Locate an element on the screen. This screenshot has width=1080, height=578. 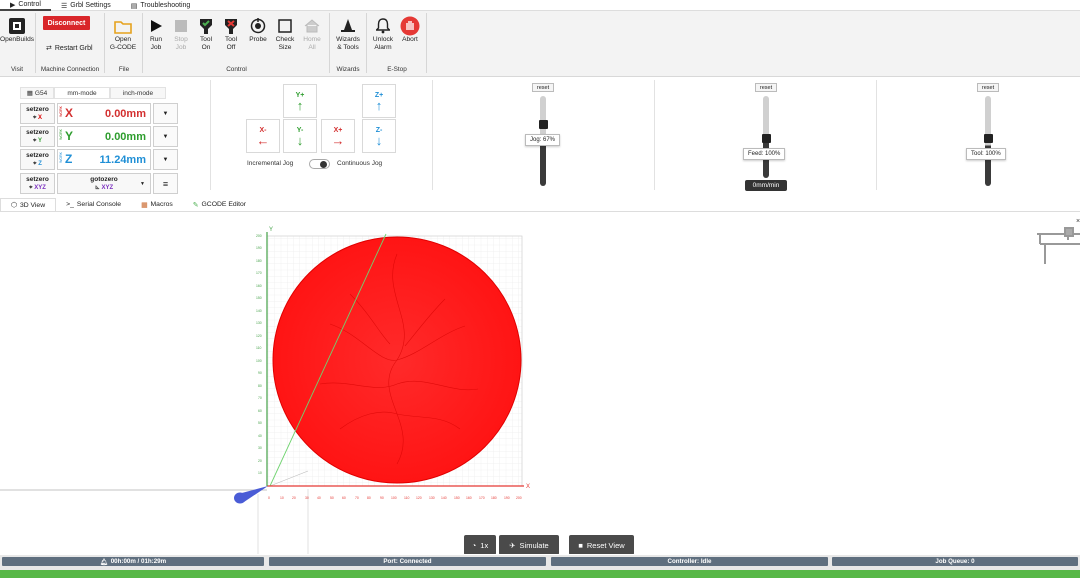
tab-control-label: Control is located at coordinates (29, 4).